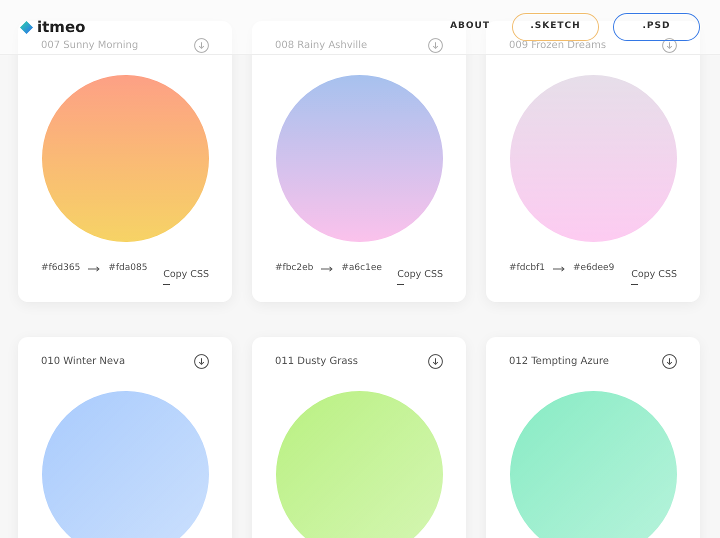  Describe the element at coordinates (527, 268) in the screenshot. I see `start-color-code: #fdcbf1` at that location.